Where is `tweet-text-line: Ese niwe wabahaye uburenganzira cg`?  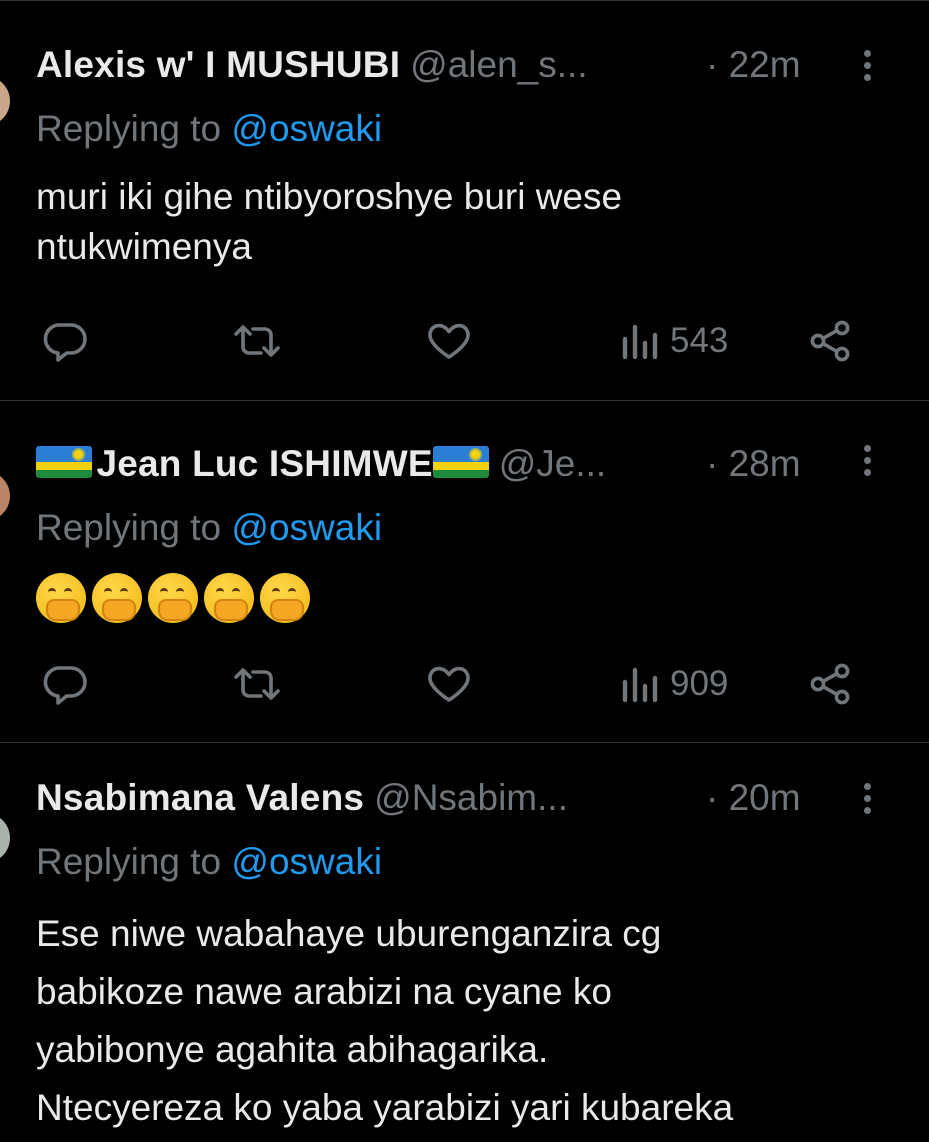 tweet-text-line: Ese niwe wabahaye uburenganzira cg is located at coordinates (349, 933).